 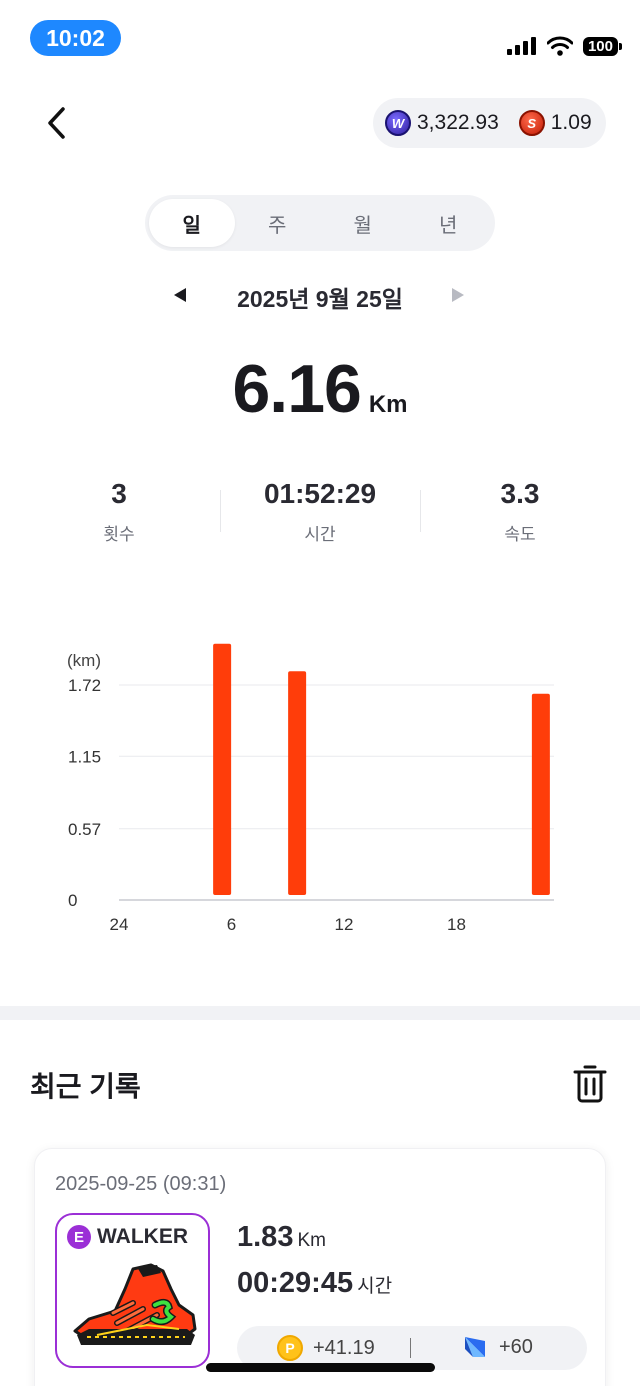 I want to click on section-divider, so click(x=320, y=1013).